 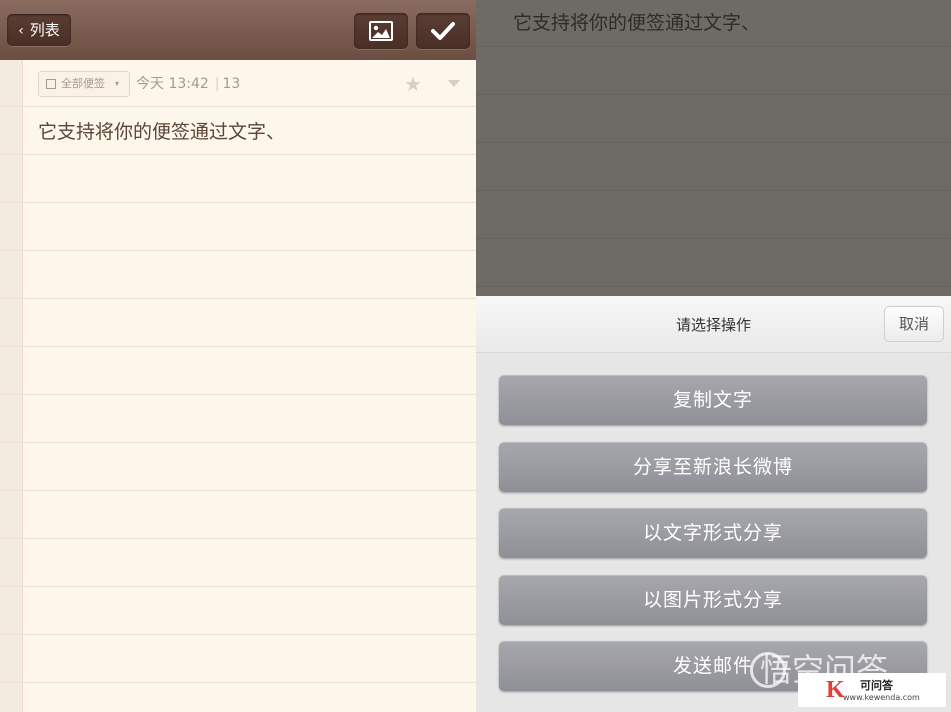 I want to click on cancel-button: 取消, so click(x=914, y=324).